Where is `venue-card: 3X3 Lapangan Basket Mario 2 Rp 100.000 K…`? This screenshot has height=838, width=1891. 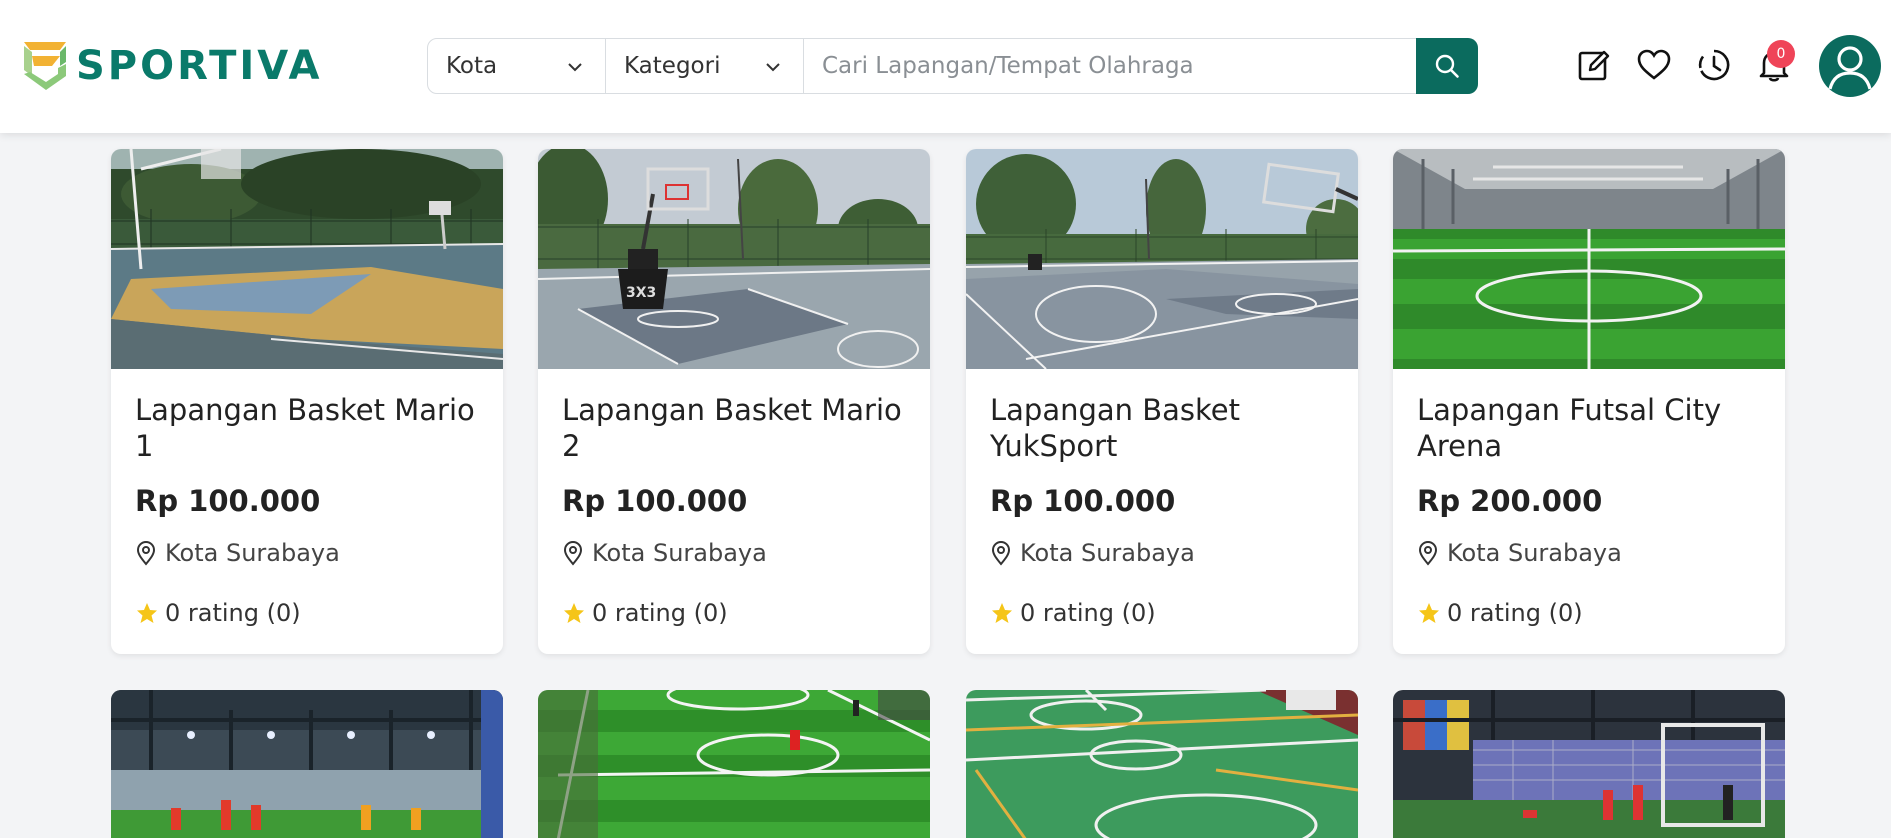
venue-card: 3X3 Lapangan Basket Mario 2 Rp 100.000 K… is located at coordinates (734, 401).